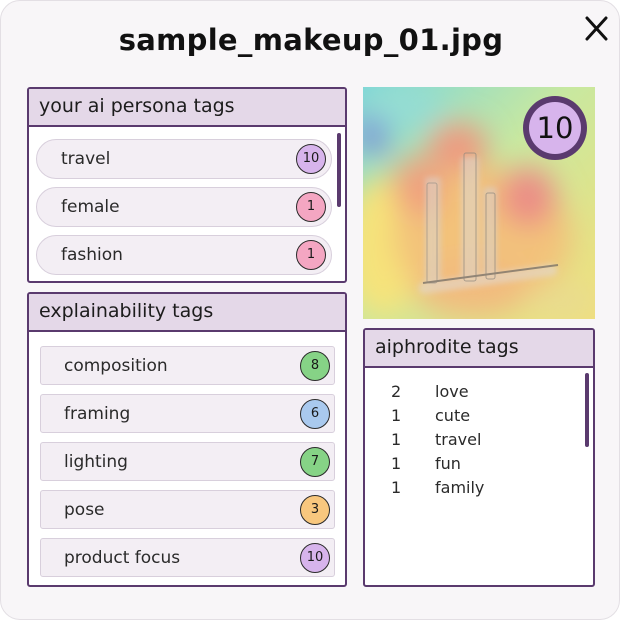  I want to click on persona-tags-list: travel 10 female 1 fashion 1, so click(187, 204).